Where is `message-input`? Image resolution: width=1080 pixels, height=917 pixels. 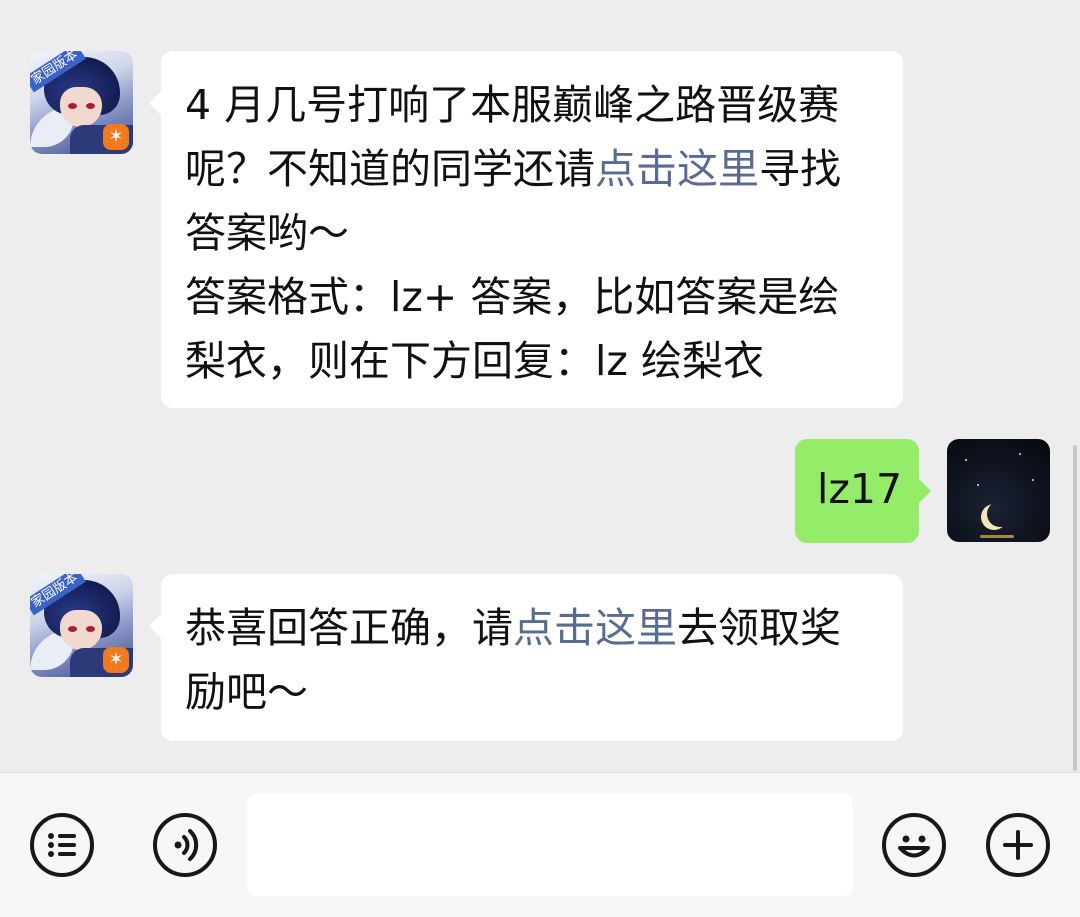
message-input is located at coordinates (550, 845).